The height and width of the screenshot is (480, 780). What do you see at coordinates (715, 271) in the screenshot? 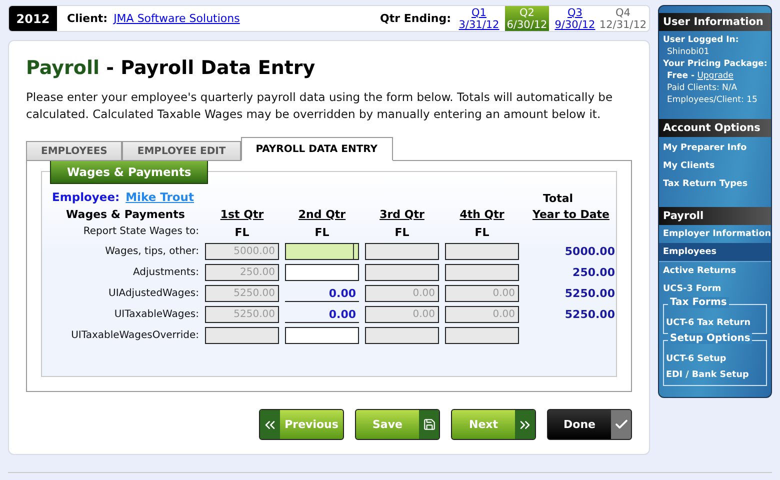
I see `sidebar-link: Active Returns` at bounding box center [715, 271].